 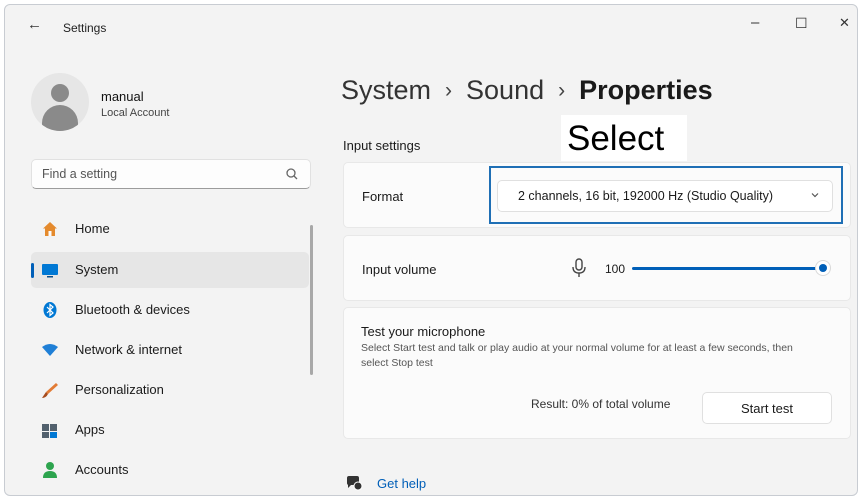 What do you see at coordinates (823, 268) in the screenshot?
I see `volume-slider-thumb` at bounding box center [823, 268].